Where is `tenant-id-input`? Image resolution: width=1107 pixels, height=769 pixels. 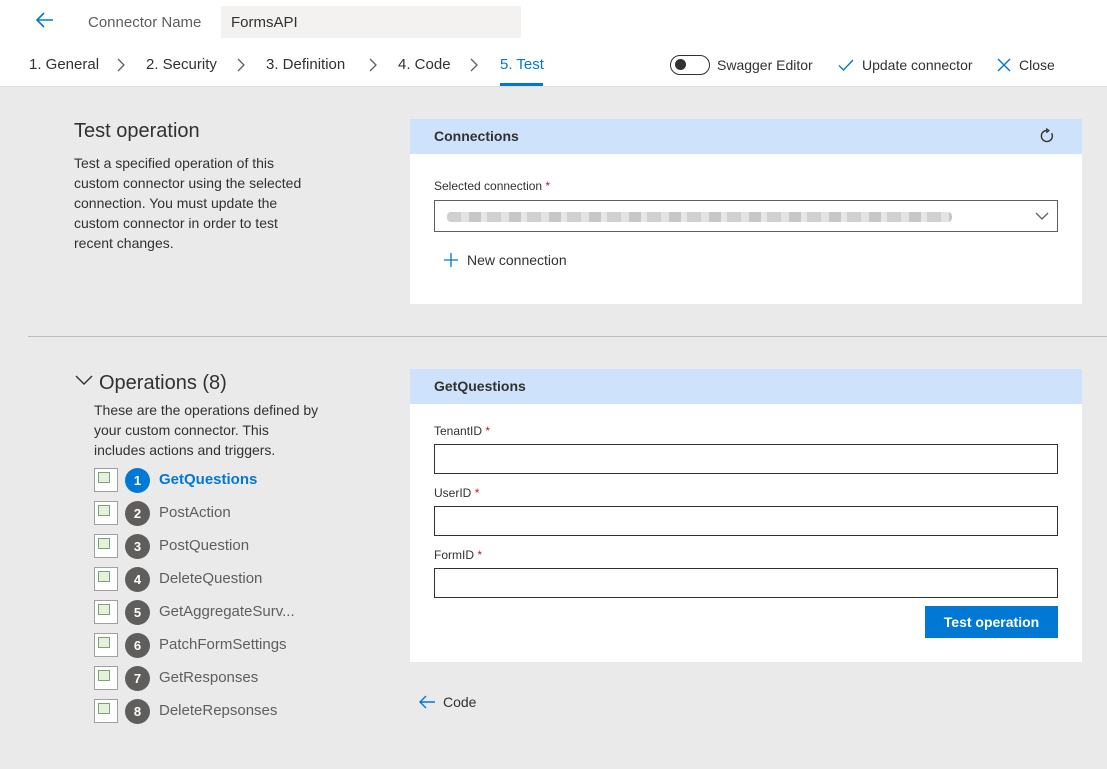
tenant-id-input is located at coordinates (746, 459).